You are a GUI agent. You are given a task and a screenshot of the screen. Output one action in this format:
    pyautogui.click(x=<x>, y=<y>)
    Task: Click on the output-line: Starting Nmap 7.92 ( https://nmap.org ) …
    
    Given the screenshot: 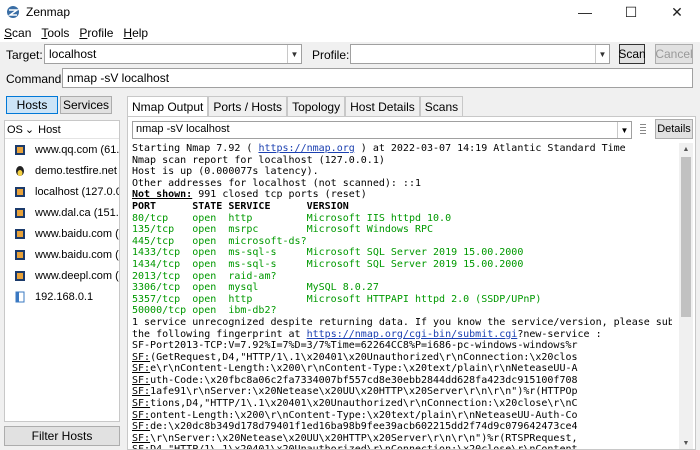 What is the action you would take?
    pyautogui.click(x=379, y=148)
    